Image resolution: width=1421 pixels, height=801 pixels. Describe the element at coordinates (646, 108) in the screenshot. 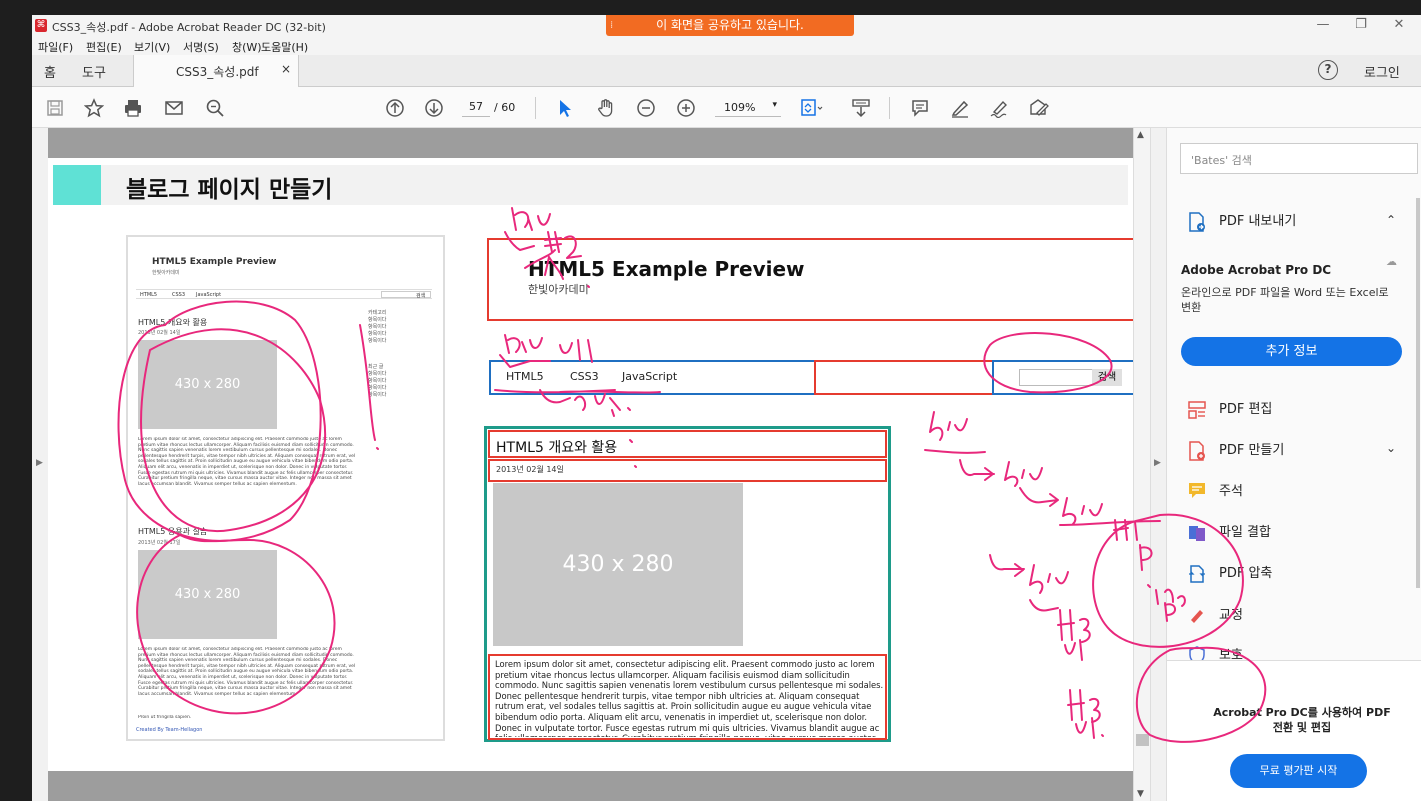

I see `zoom-out-icon` at that location.